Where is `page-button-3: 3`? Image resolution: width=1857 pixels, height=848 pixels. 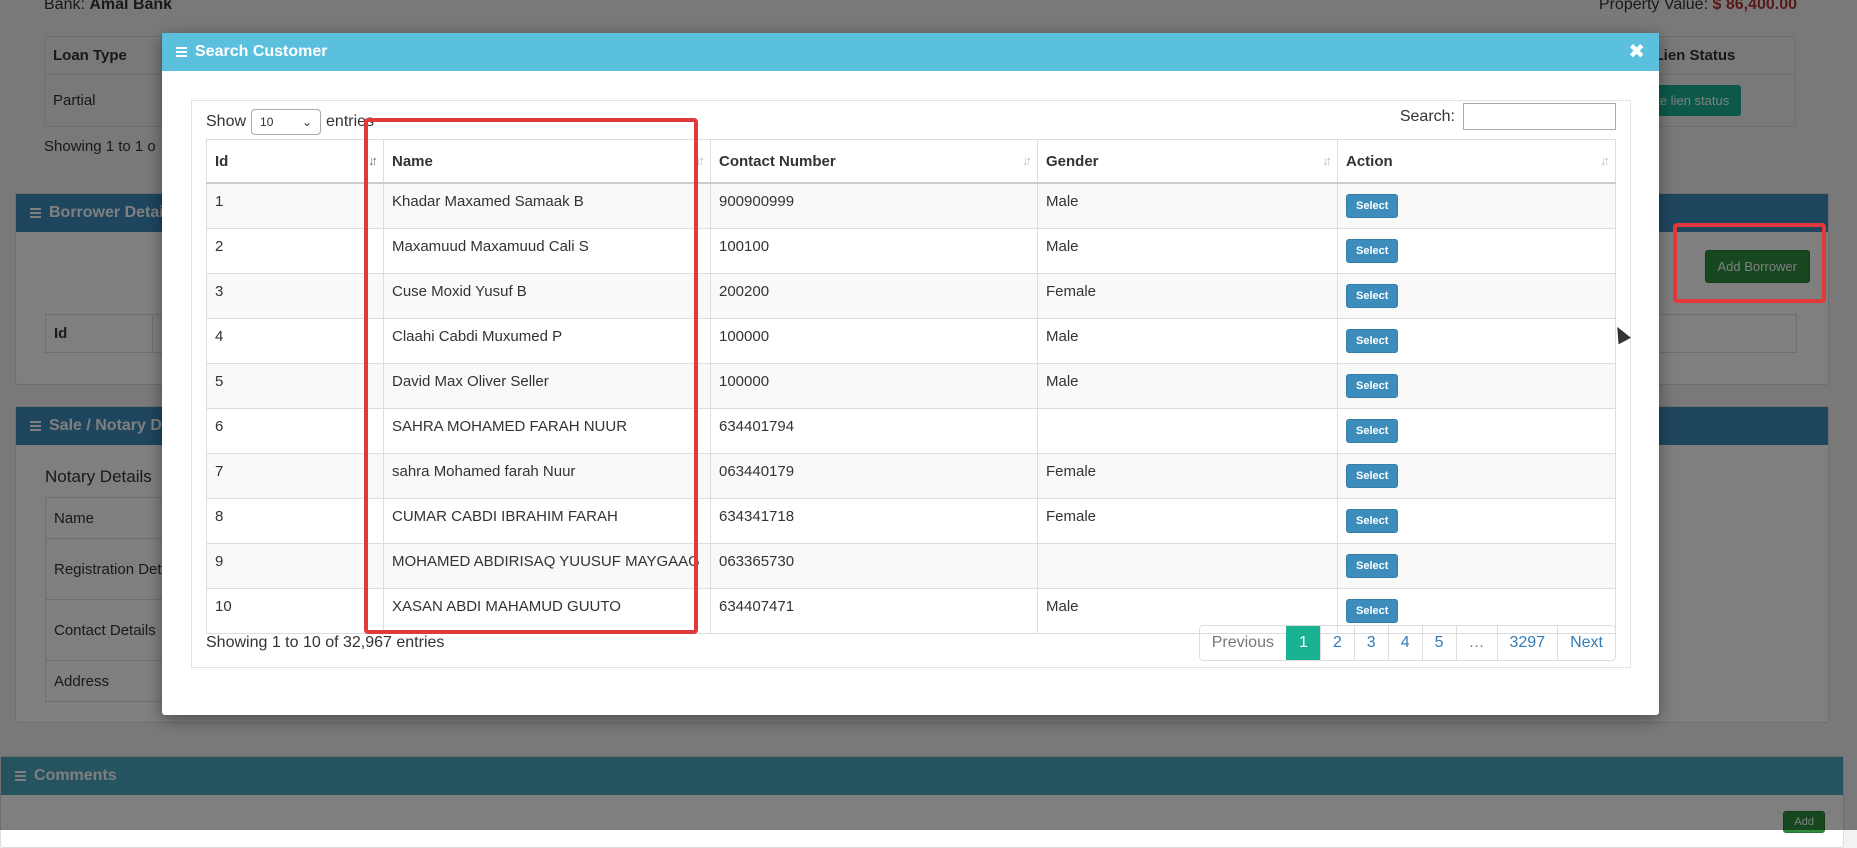 page-button-3: 3 is located at coordinates (1370, 643).